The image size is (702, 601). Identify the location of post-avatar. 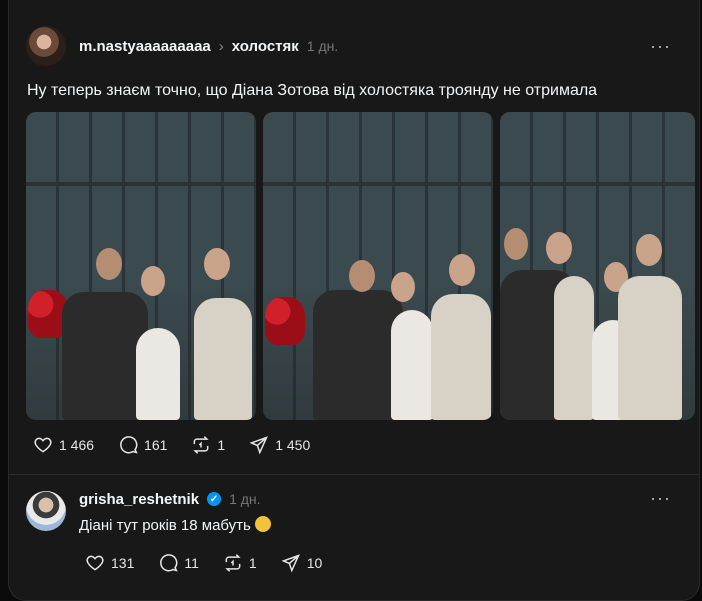
(46, 46).